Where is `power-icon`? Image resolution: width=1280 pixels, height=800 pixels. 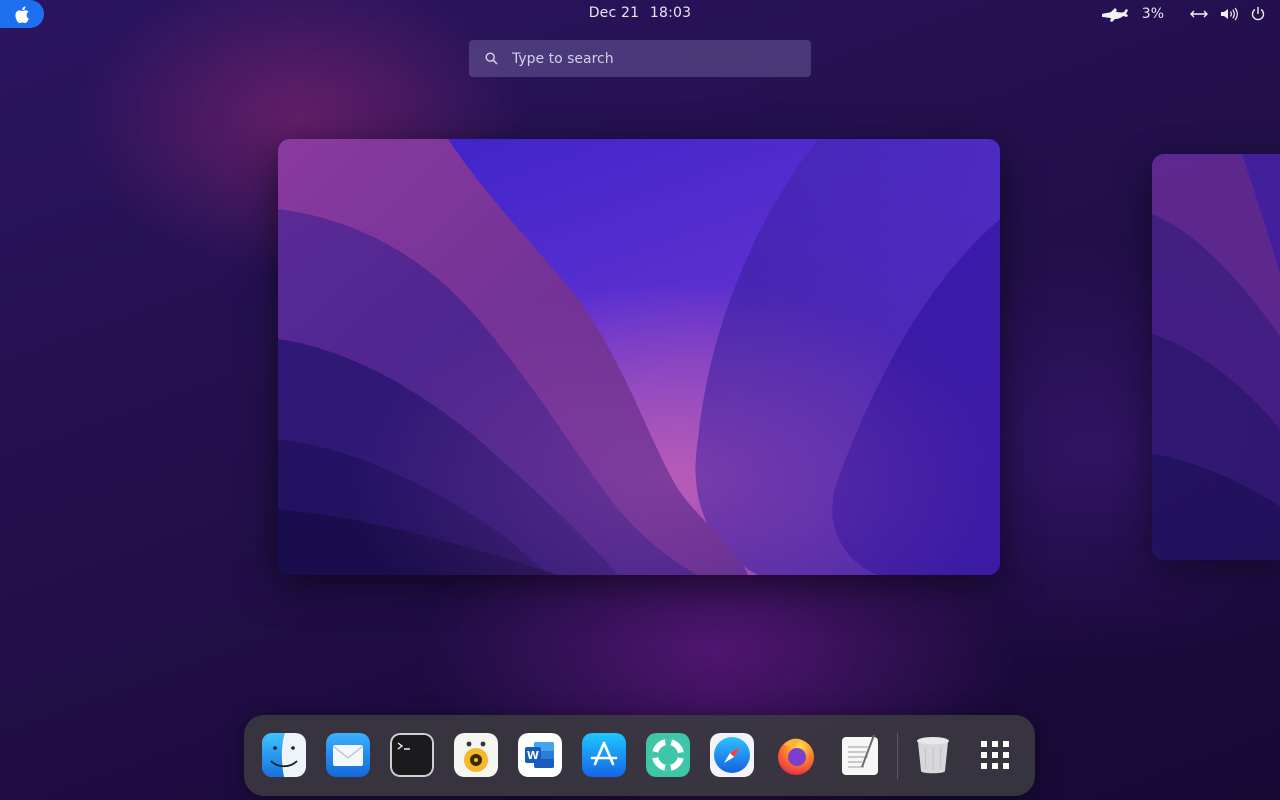 power-icon is located at coordinates (1258, 14).